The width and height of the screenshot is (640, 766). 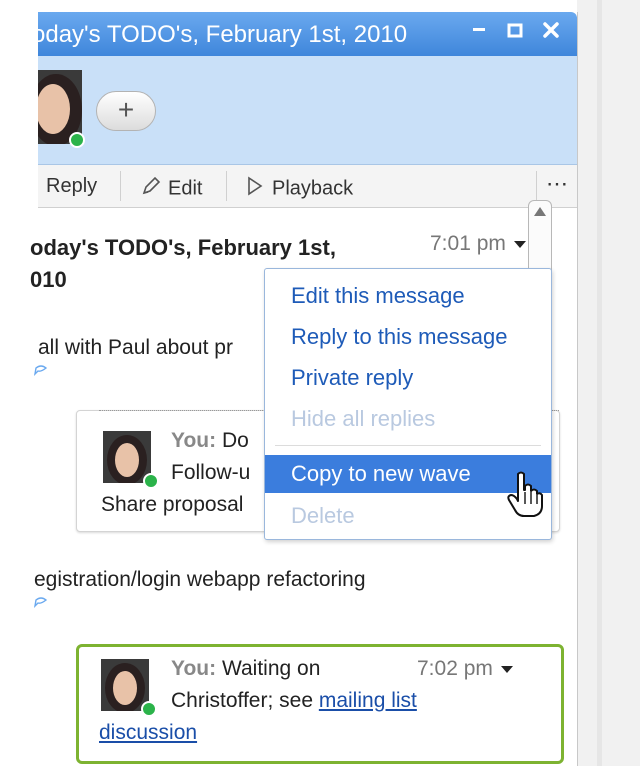 What do you see at coordinates (271, 668) in the screenshot?
I see `reply-text: Waiting on` at bounding box center [271, 668].